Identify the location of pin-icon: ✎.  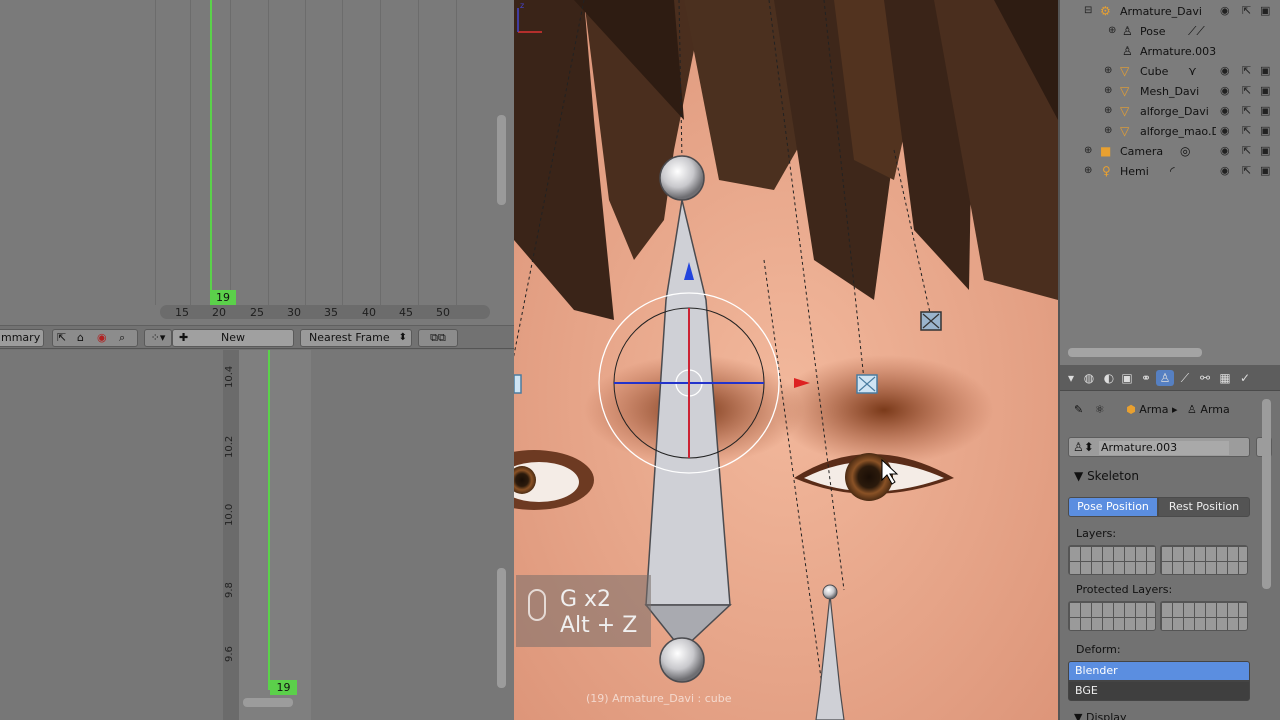
(1078, 409).